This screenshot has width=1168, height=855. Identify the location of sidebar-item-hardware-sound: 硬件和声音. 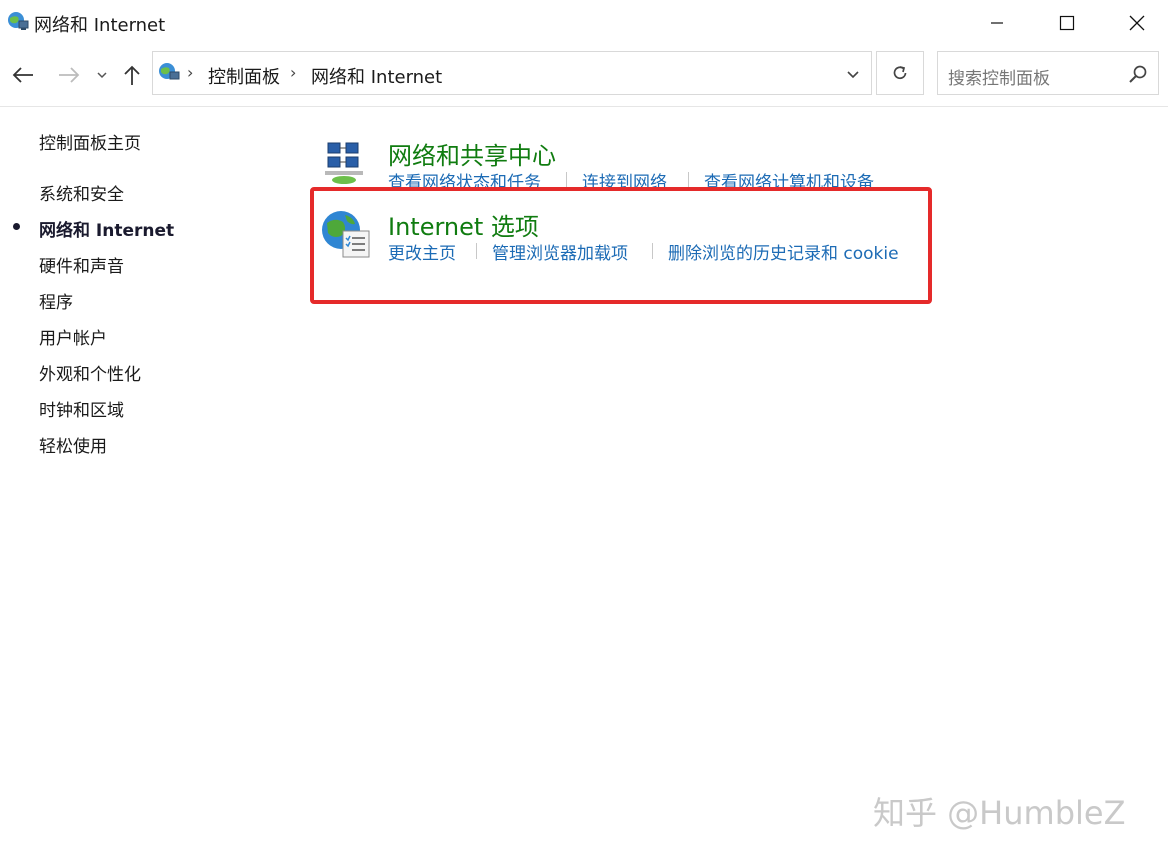
(81, 264).